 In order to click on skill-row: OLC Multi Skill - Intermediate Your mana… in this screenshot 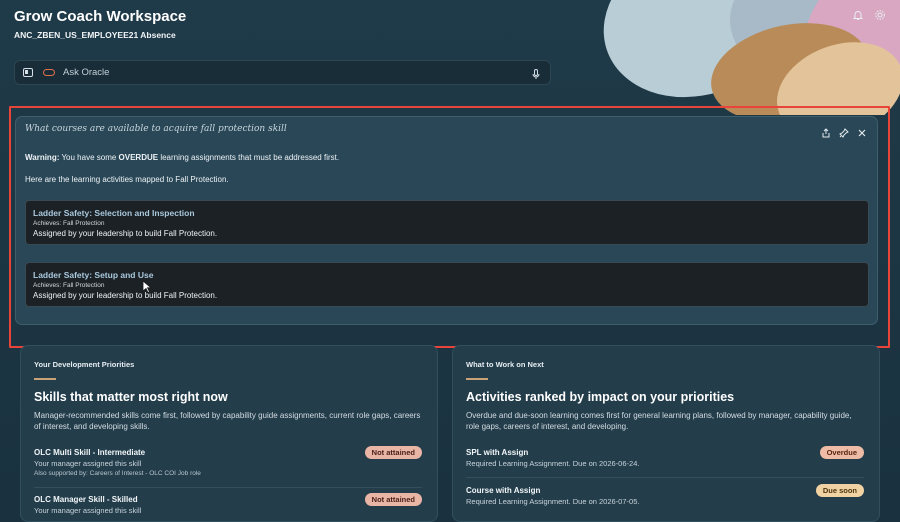, I will do `click(228, 467)`.